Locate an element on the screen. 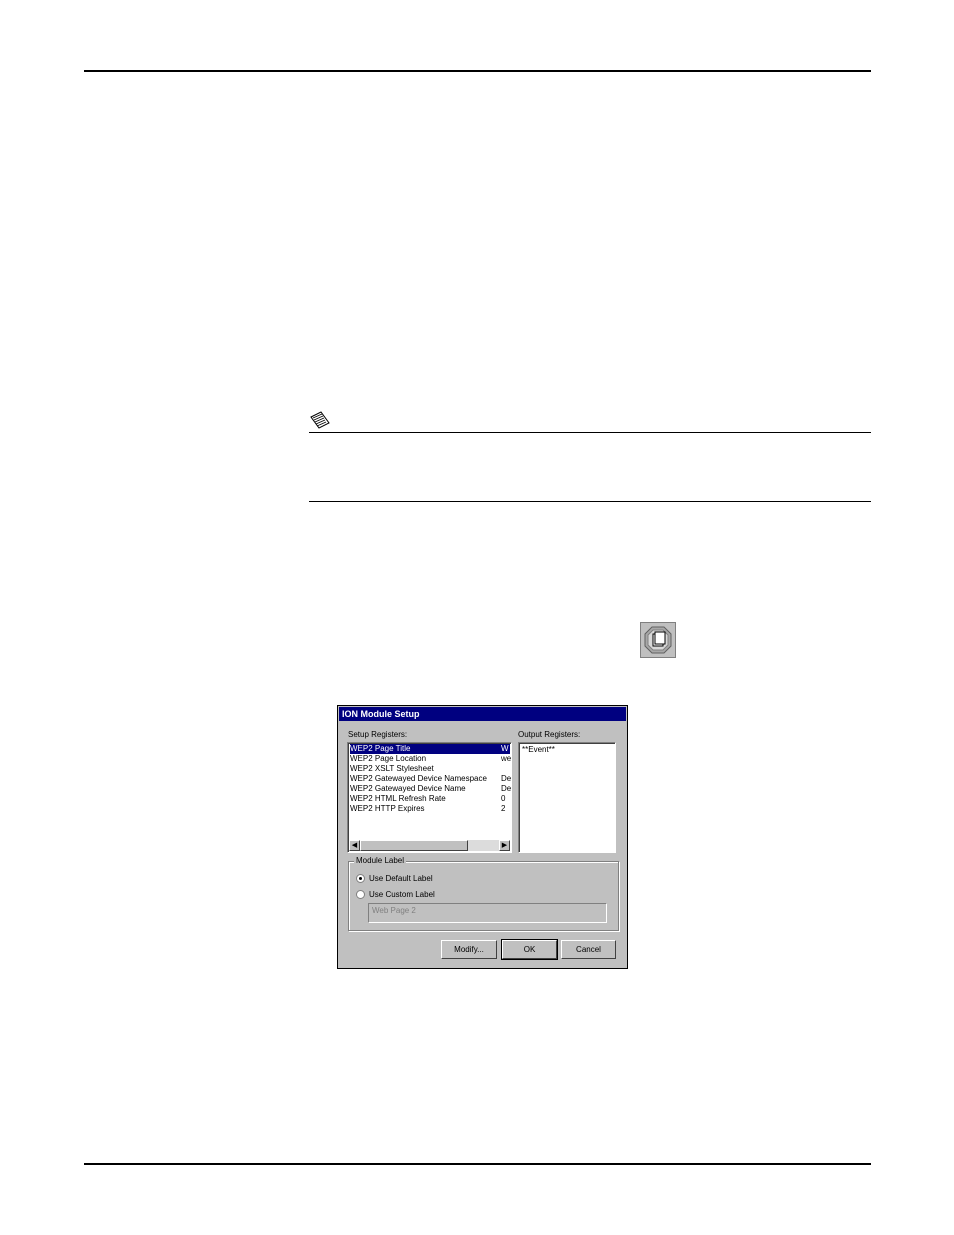 Image resolution: width=954 pixels, height=1235 pixels. custom-label-field: Web Page 2 is located at coordinates (487, 913).